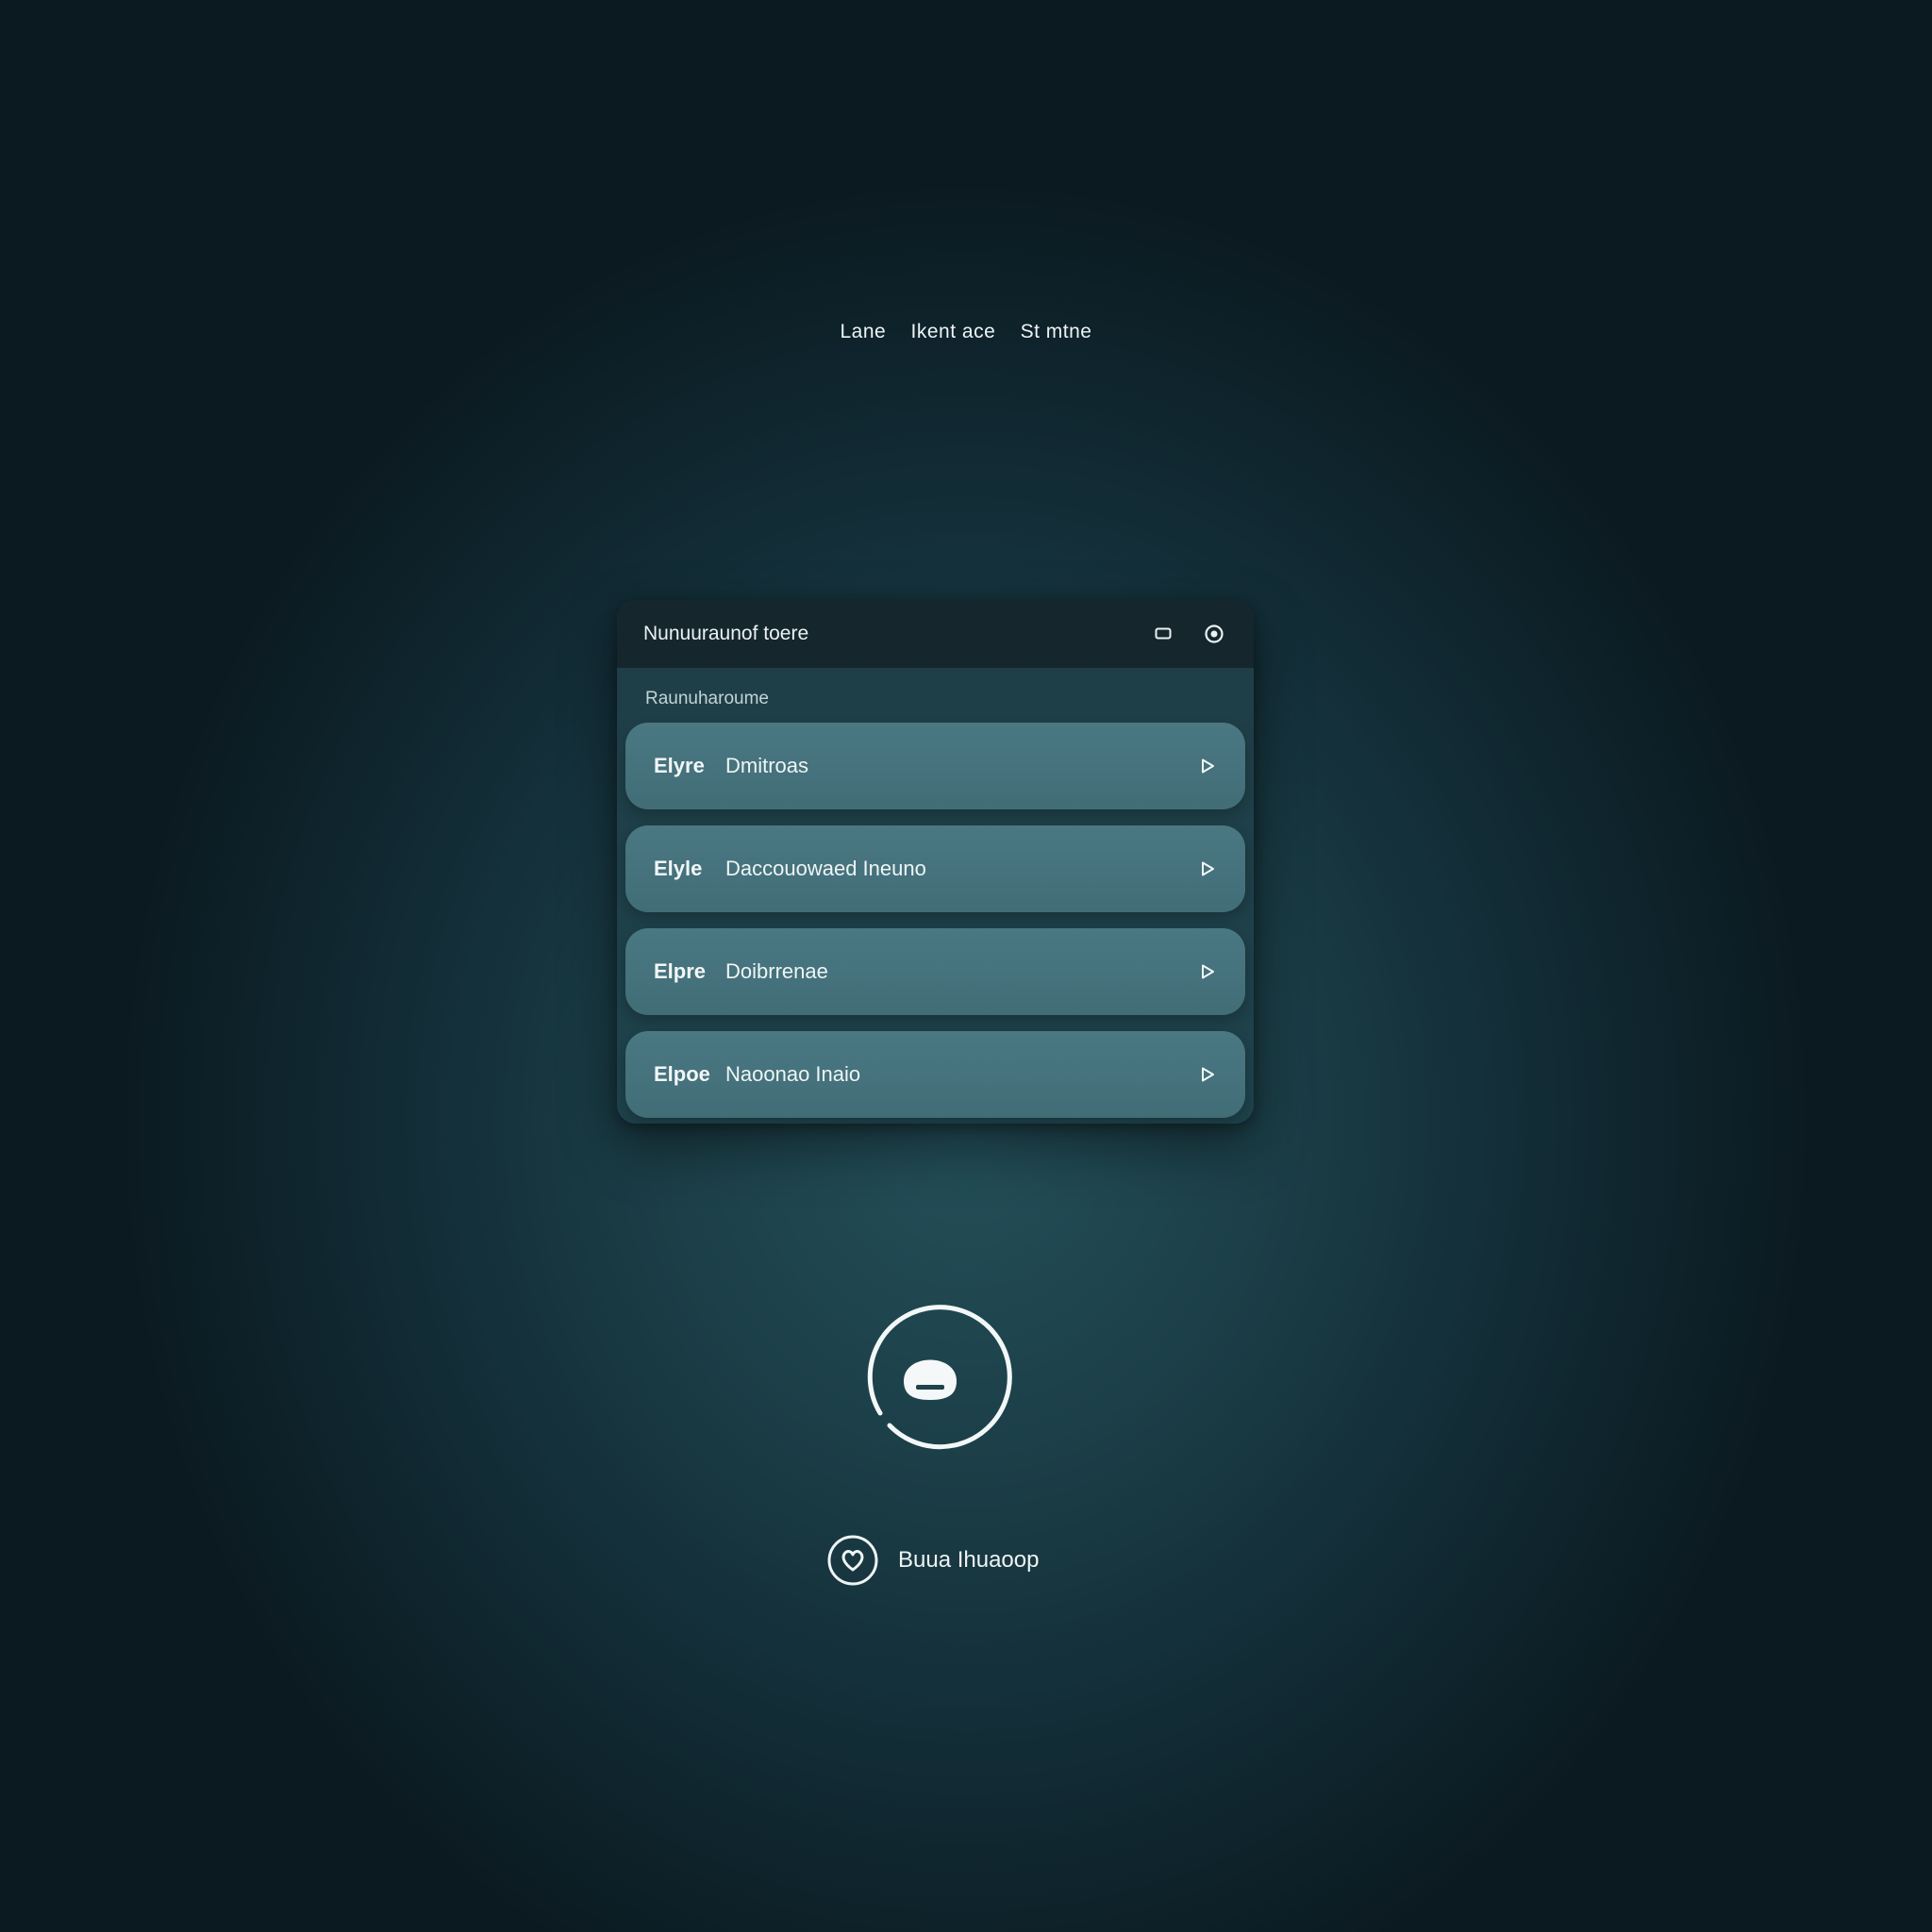 The image size is (1932, 1932). Describe the element at coordinates (767, 766) in the screenshot. I see `item-label: Dmitroas` at that location.